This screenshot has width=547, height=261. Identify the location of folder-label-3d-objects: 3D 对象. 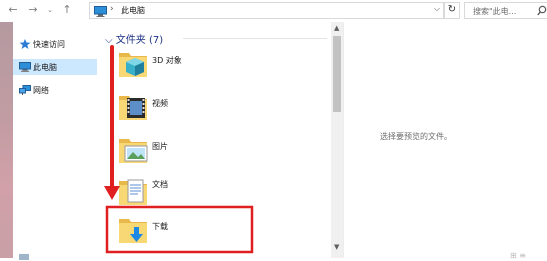
(167, 60).